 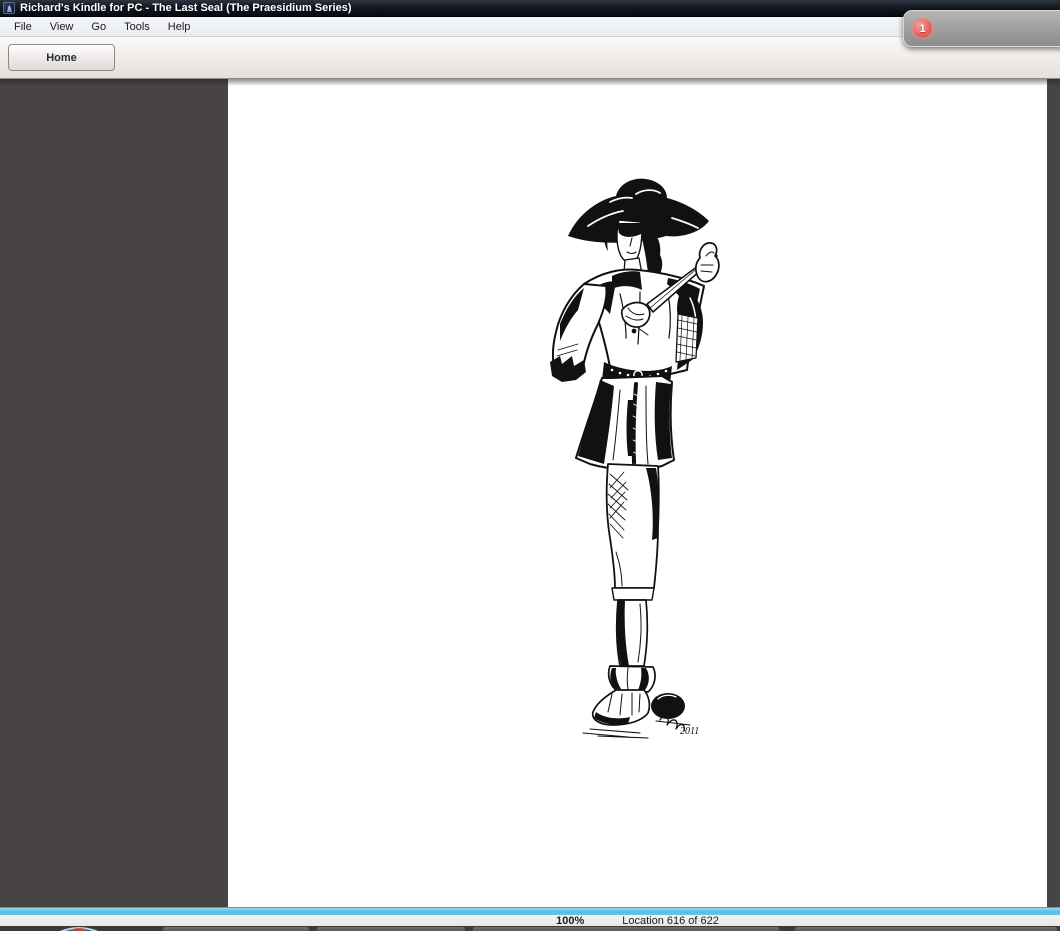 What do you see at coordinates (530, 74) in the screenshot?
I see `toolbar: Home Aa` at bounding box center [530, 74].